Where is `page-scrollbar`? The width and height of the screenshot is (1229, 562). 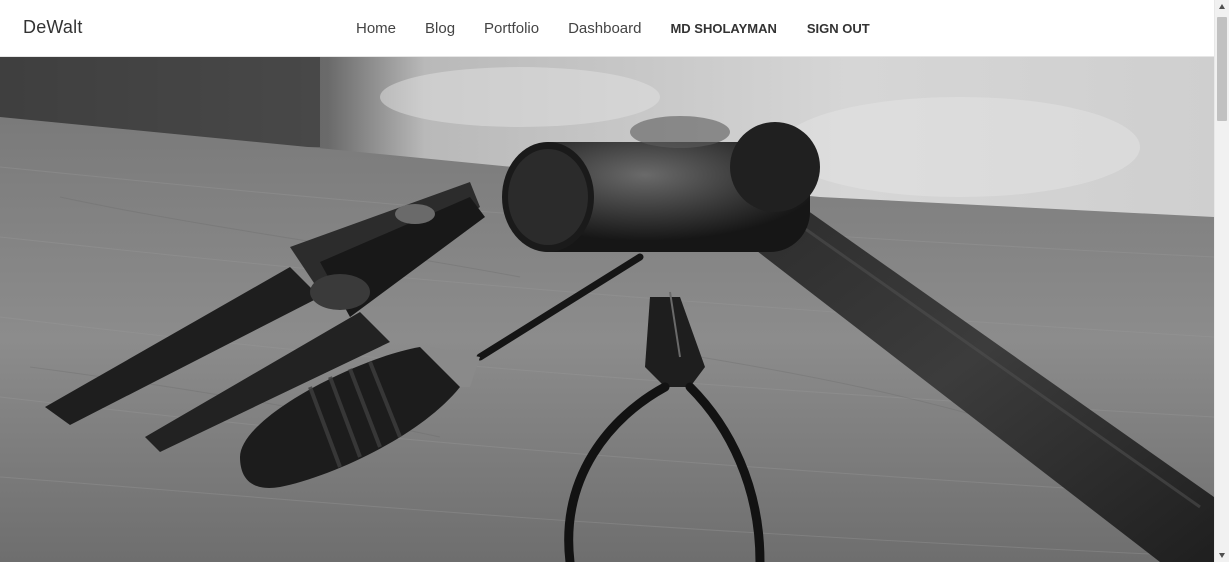 page-scrollbar is located at coordinates (1221, 281).